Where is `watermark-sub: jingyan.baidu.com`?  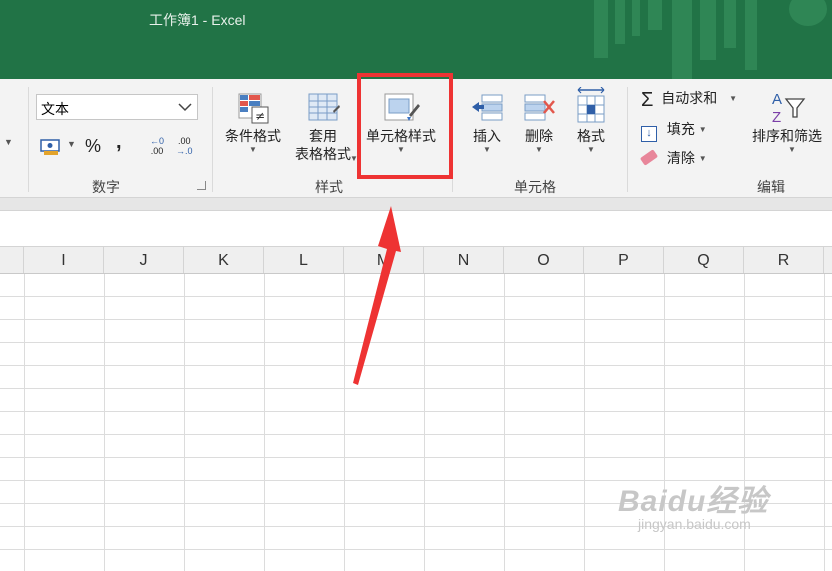
watermark-sub: jingyan.baidu.com is located at coordinates (694, 524).